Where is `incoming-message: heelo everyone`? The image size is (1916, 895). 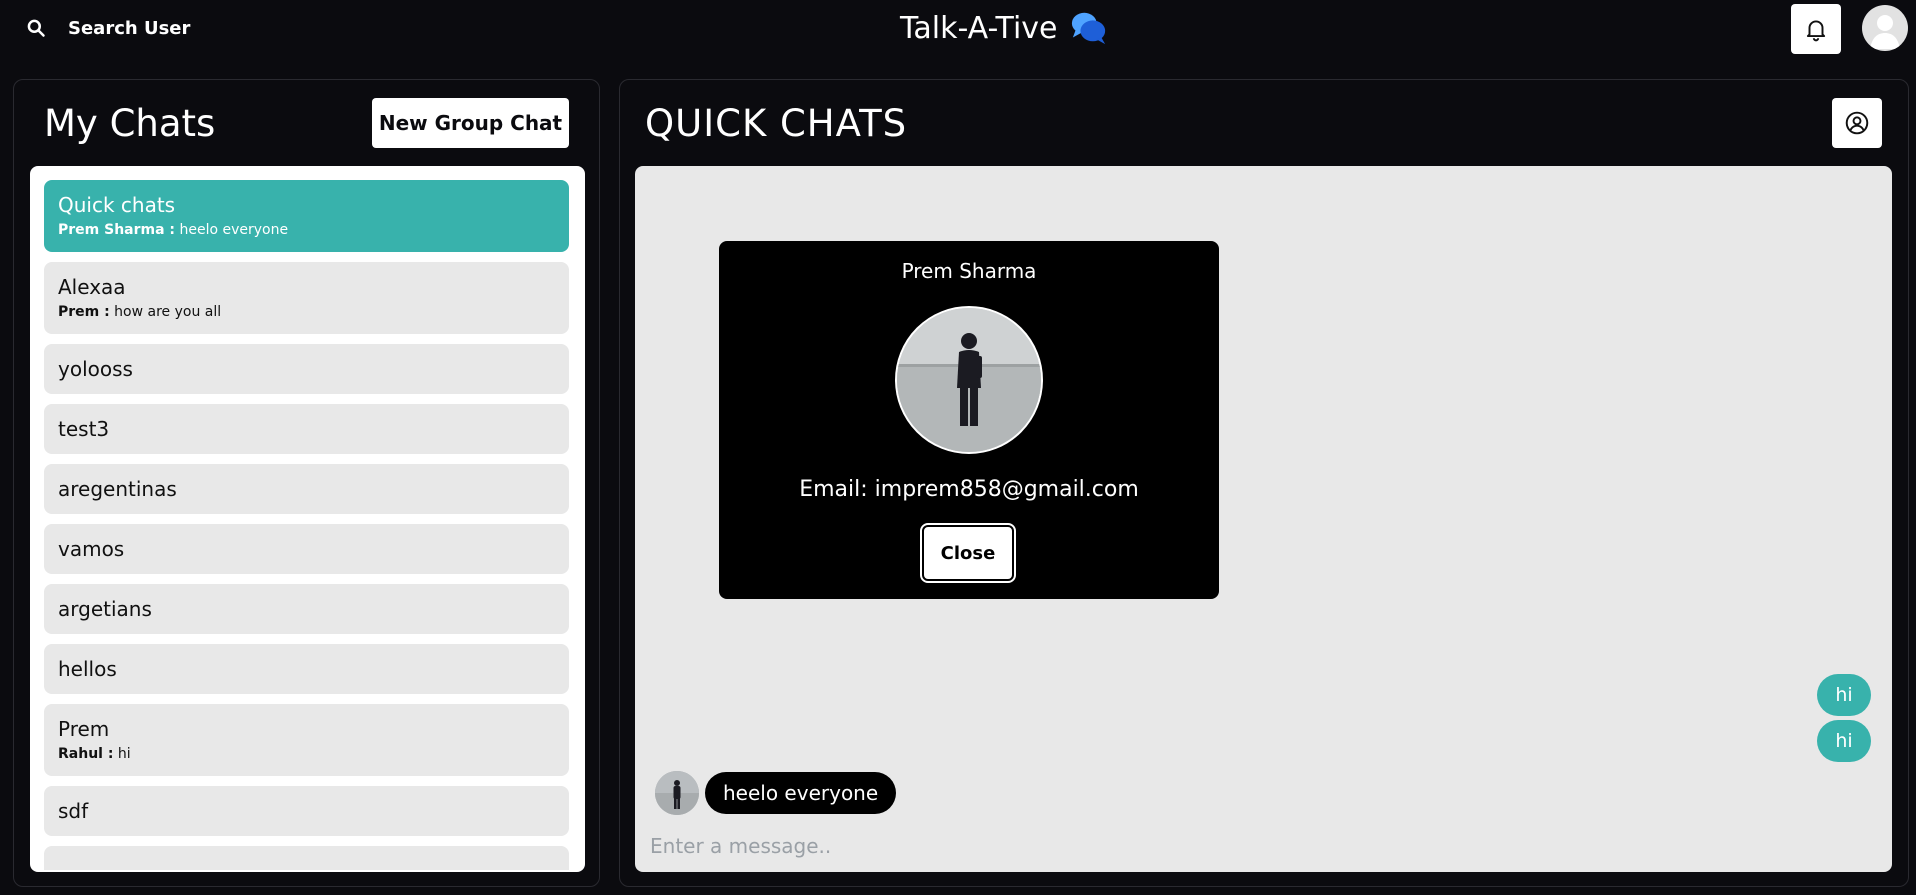
incoming-message: heelo everyone is located at coordinates (801, 793).